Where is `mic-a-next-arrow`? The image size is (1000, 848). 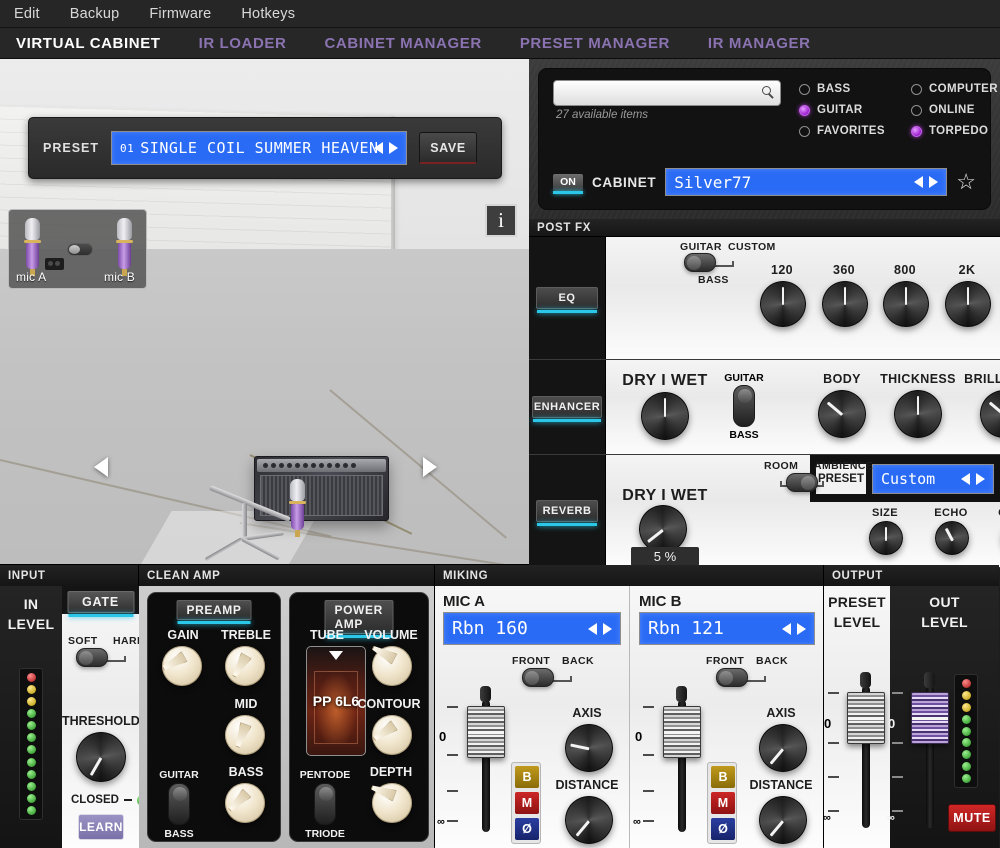
mic-a-next-arrow is located at coordinates (607, 628).